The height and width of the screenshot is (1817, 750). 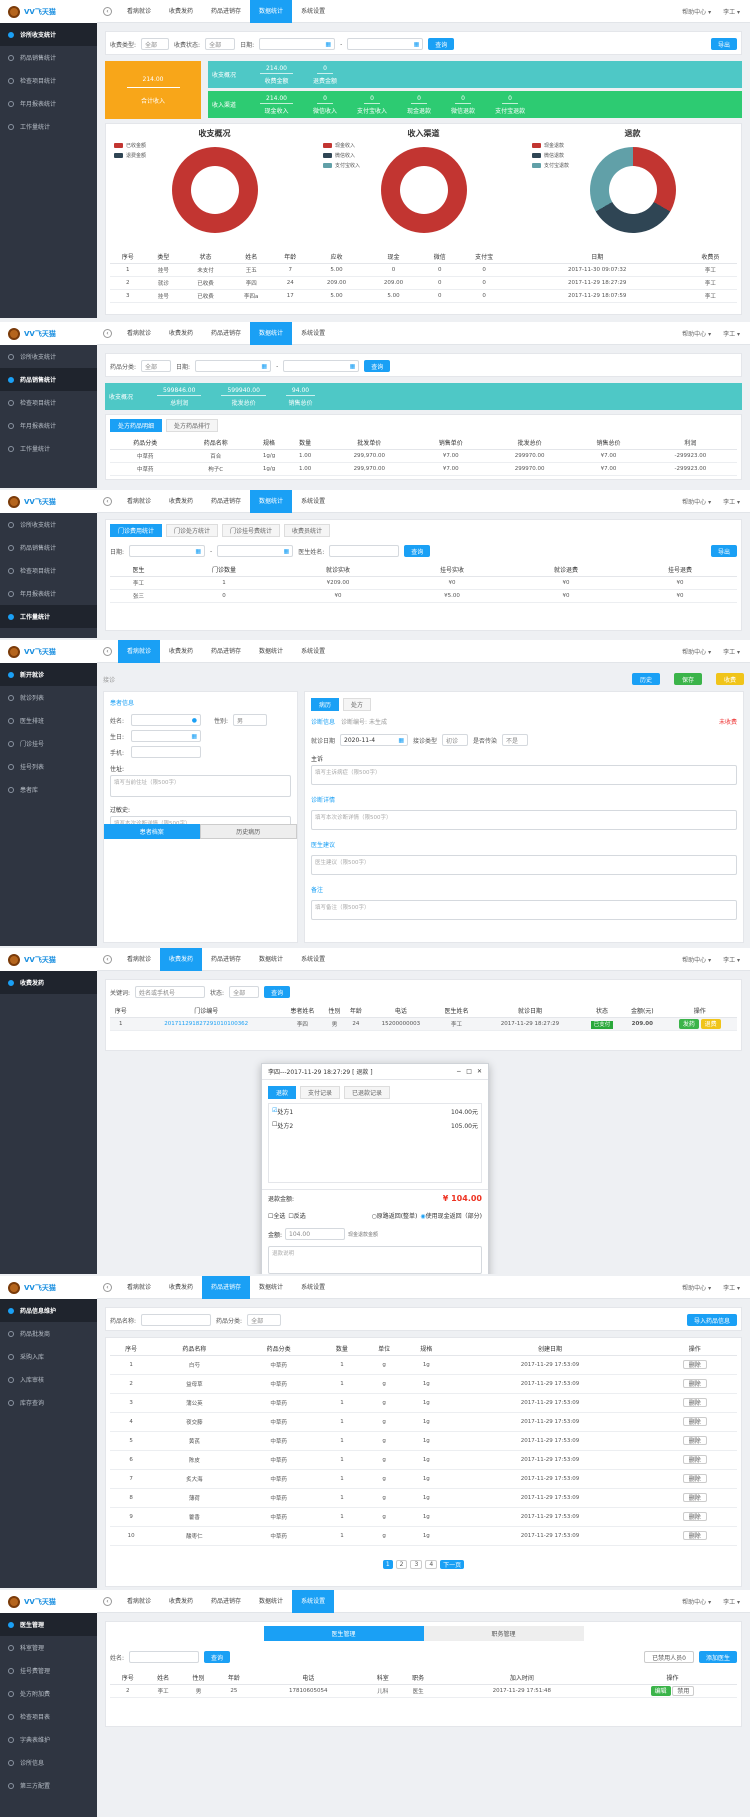 What do you see at coordinates (48, 1379) in the screenshot?
I see `sidebar-item-audit: 入库审核` at bounding box center [48, 1379].